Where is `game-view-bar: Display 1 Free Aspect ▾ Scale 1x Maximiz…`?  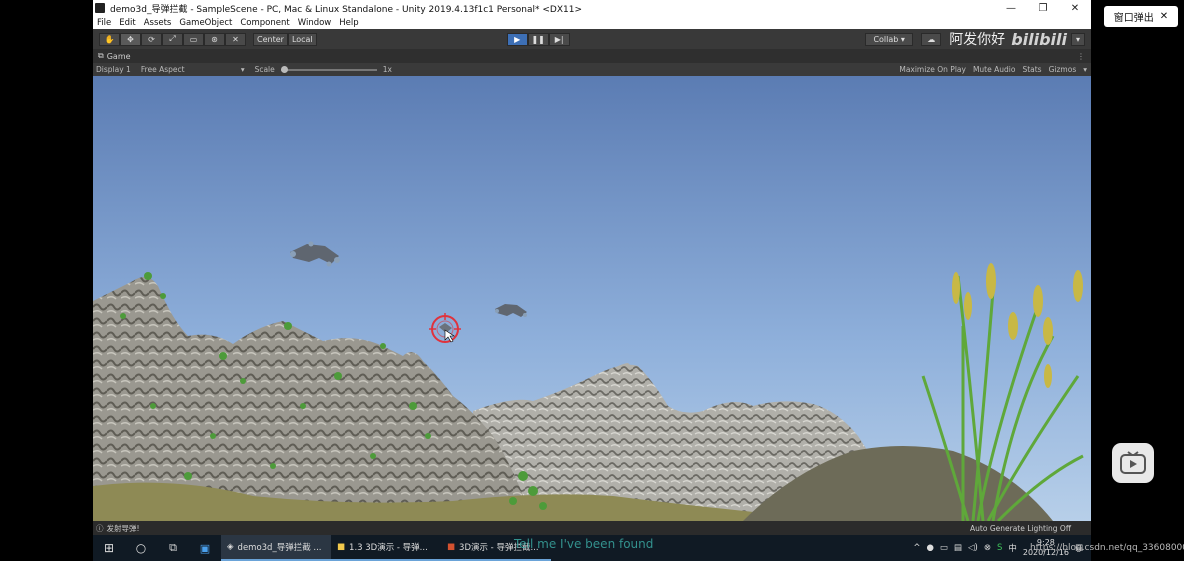
game-view-bar: Display 1 Free Aspect ▾ Scale 1x Maximiz… is located at coordinates (592, 69).